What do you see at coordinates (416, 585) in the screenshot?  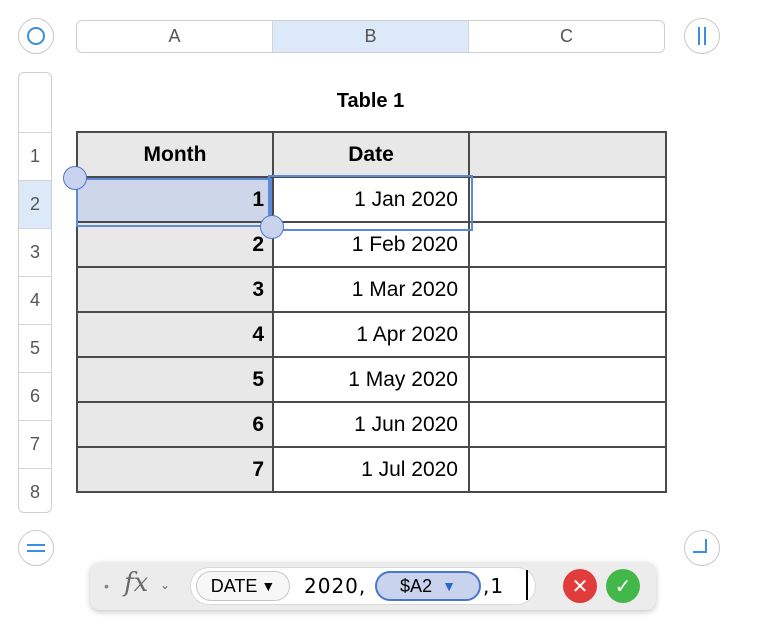 I see `reference-label: $A2` at bounding box center [416, 585].